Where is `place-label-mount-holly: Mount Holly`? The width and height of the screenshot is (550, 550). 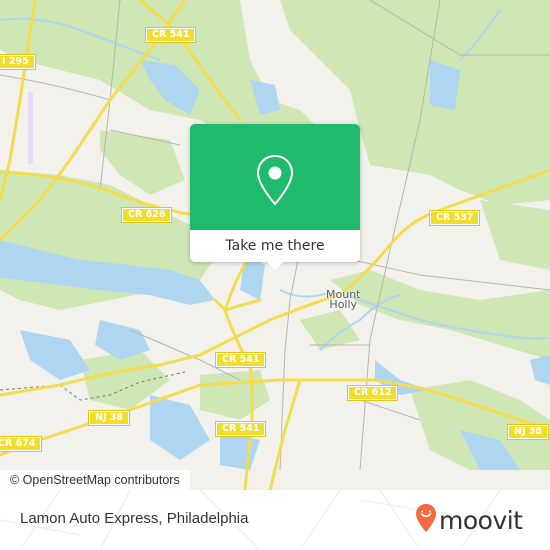 place-label-mount-holly: Mount Holly is located at coordinates (343, 300).